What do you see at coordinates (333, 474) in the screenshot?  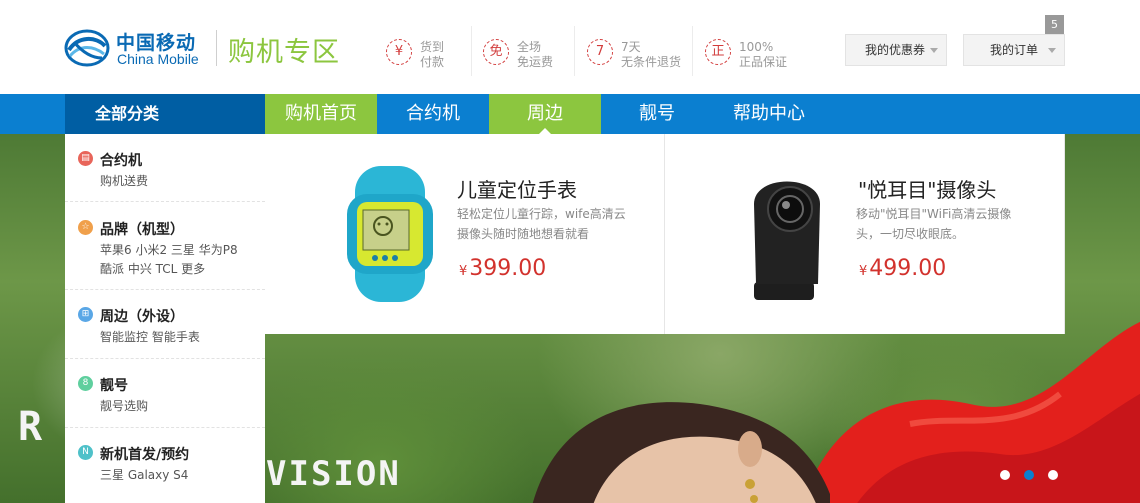 I see `banner-watermark-text: VISION` at bounding box center [333, 474].